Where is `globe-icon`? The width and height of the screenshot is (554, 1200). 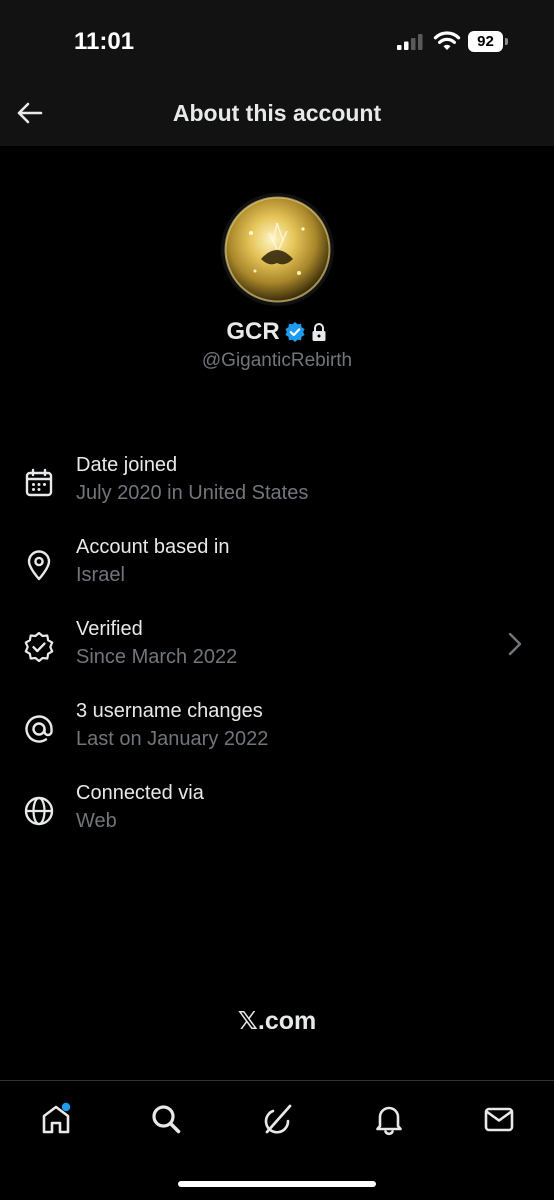 globe-icon is located at coordinates (39, 811).